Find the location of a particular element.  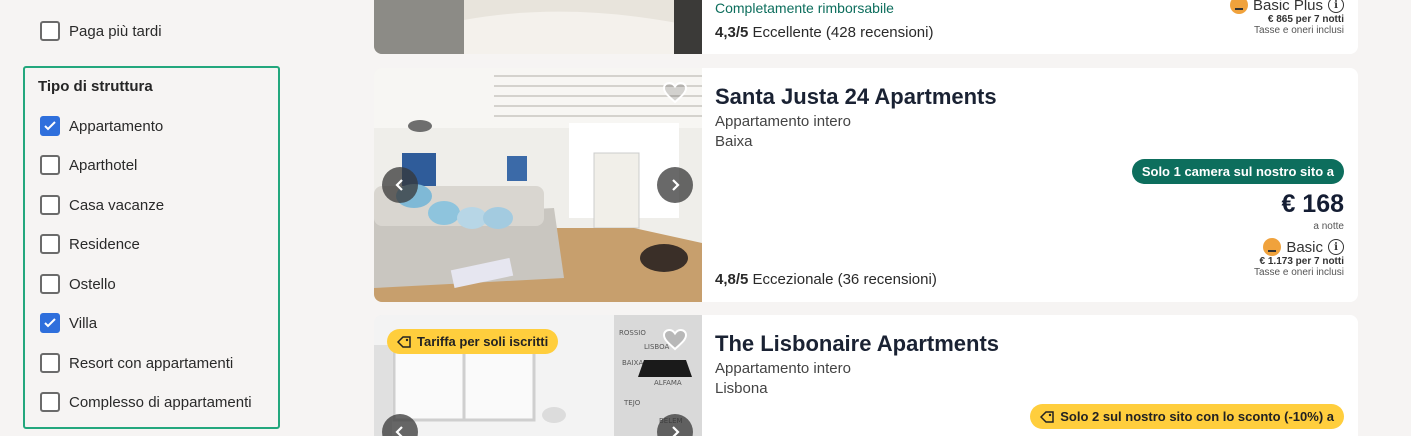

plan-label: Basic is located at coordinates (1304, 247).